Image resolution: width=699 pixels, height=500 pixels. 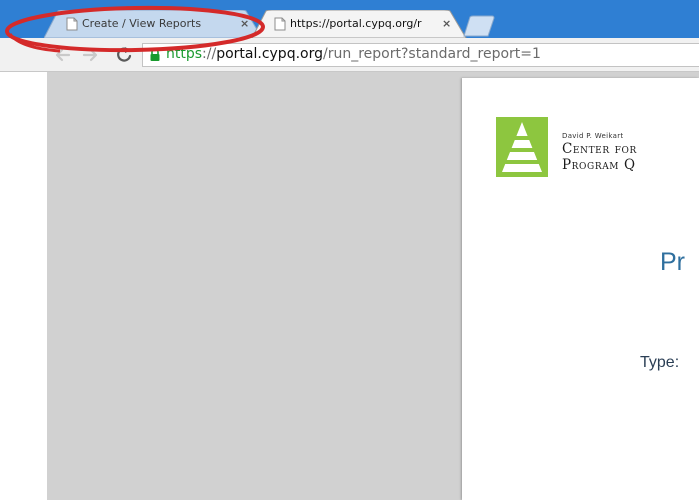 What do you see at coordinates (672, 262) in the screenshot?
I see `report-title: Pr` at bounding box center [672, 262].